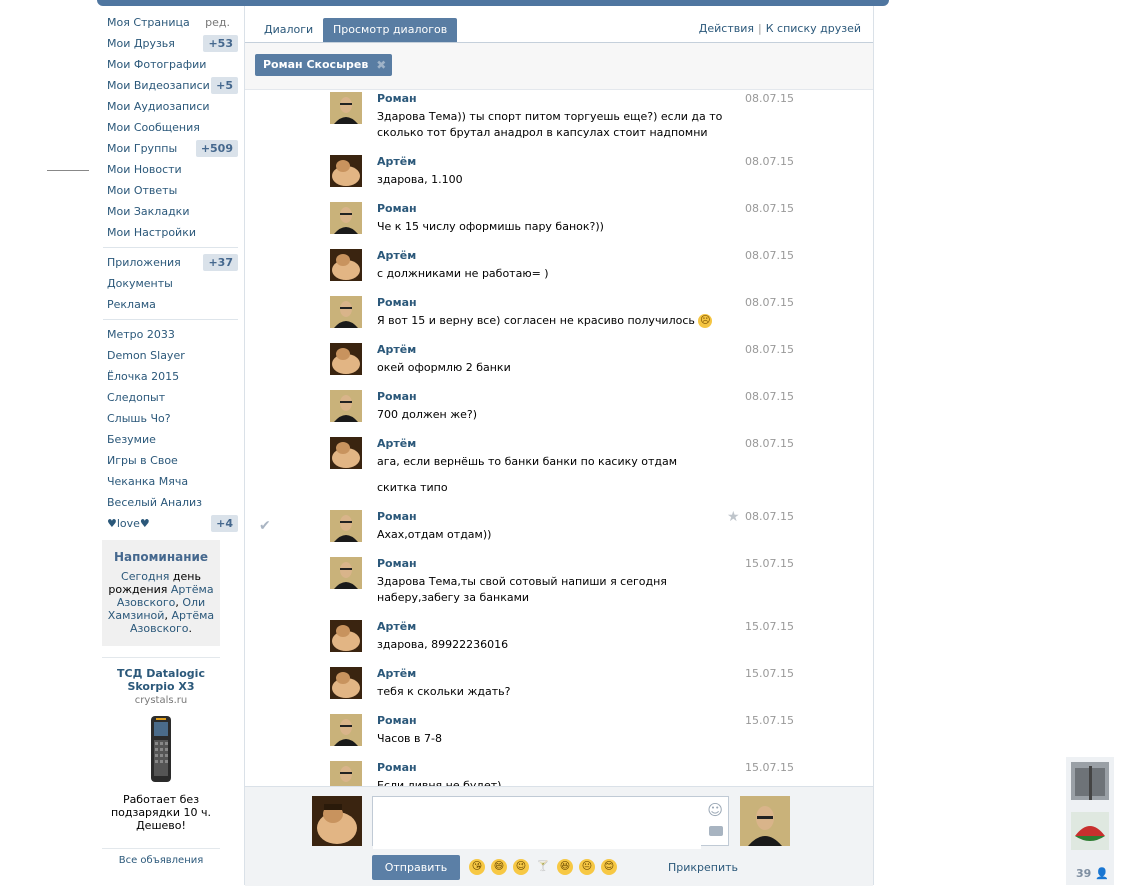  What do you see at coordinates (716, 831) in the screenshot?
I see `camera-icon` at bounding box center [716, 831].